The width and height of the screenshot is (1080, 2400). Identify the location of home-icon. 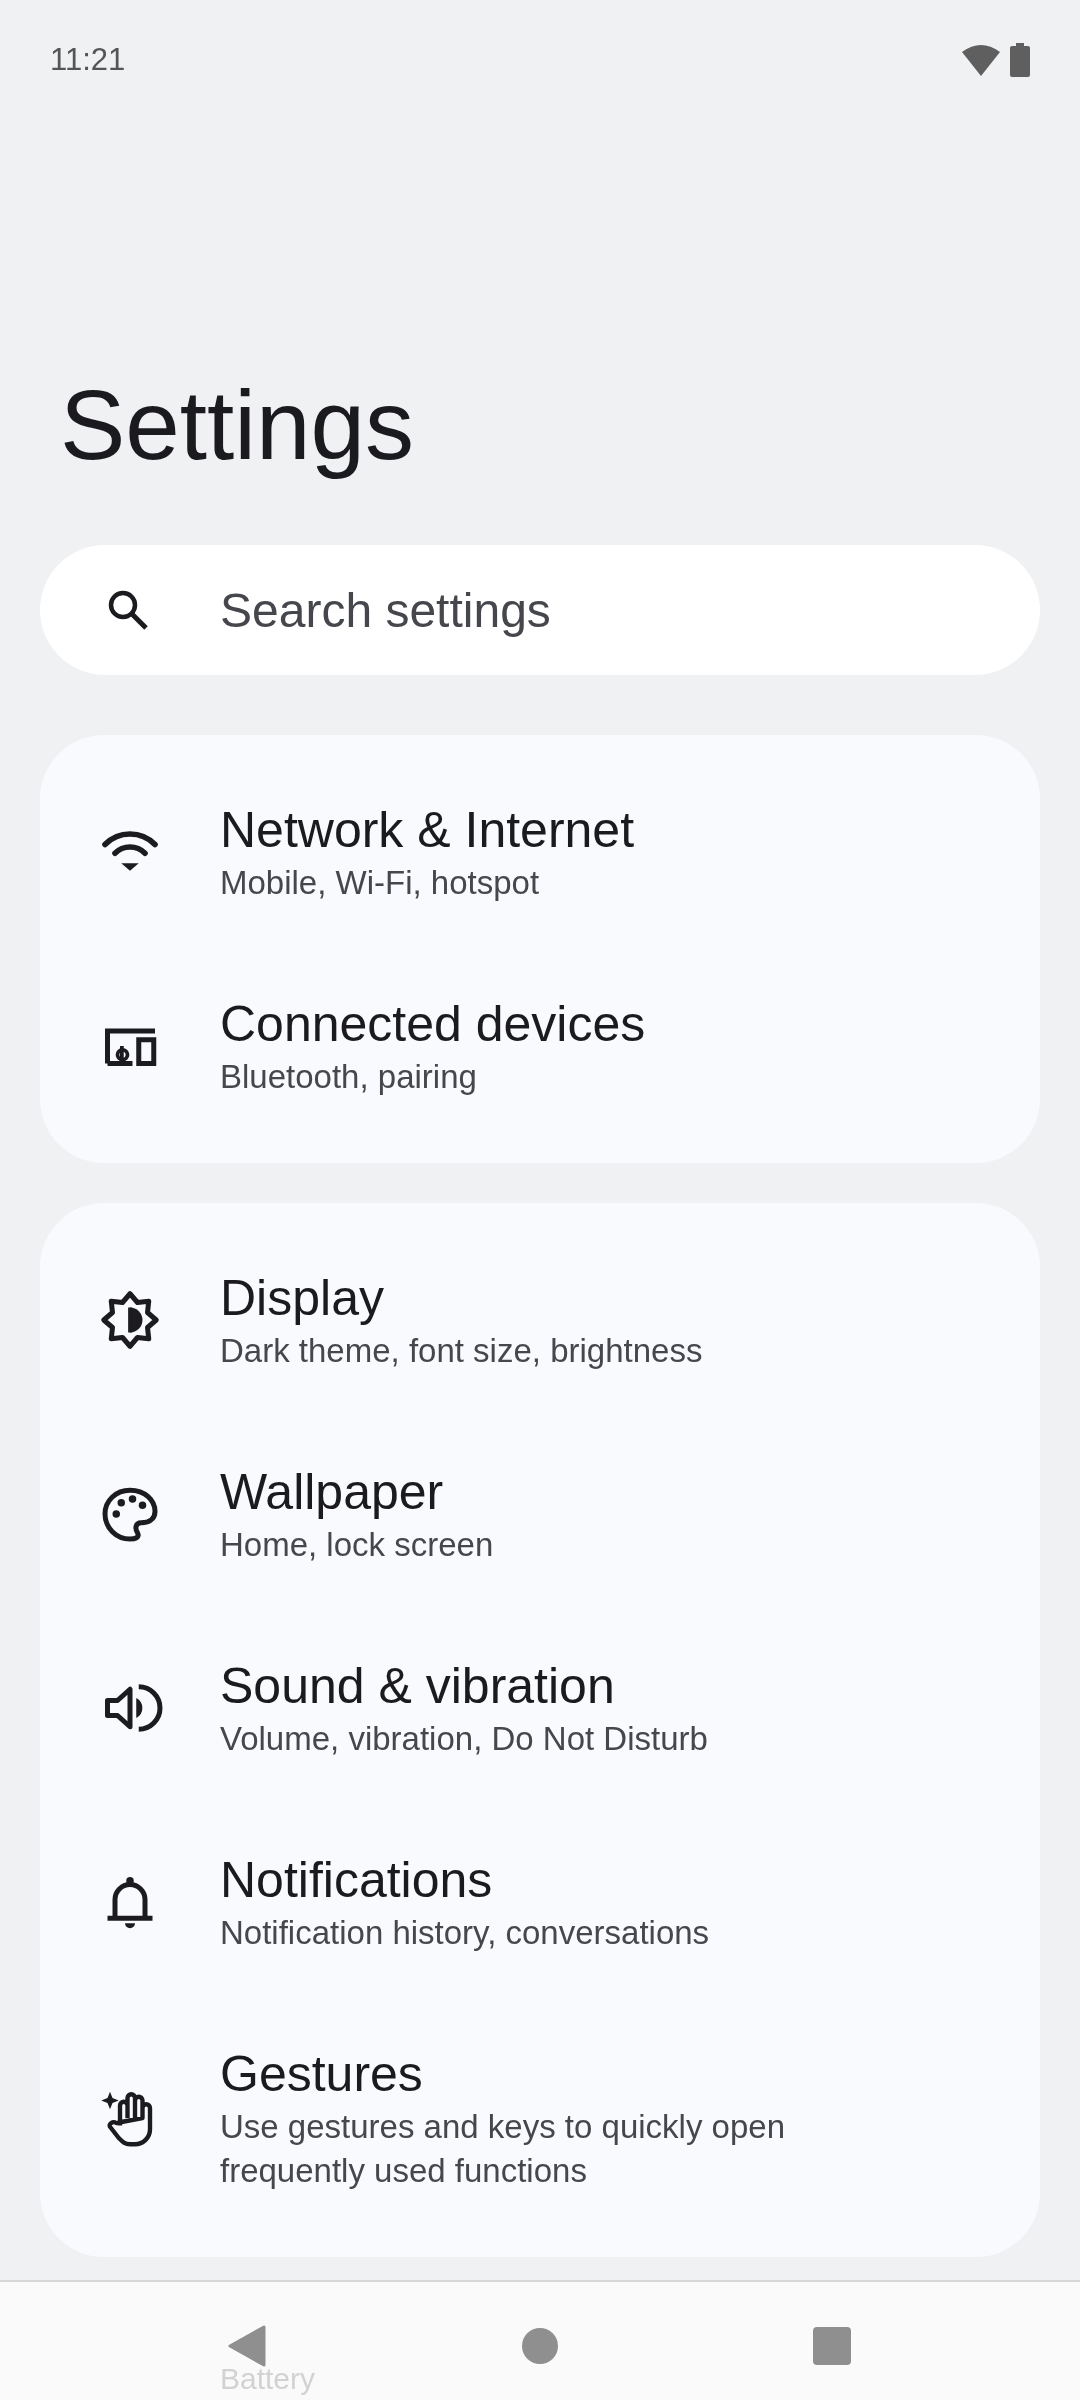
(540, 2346).